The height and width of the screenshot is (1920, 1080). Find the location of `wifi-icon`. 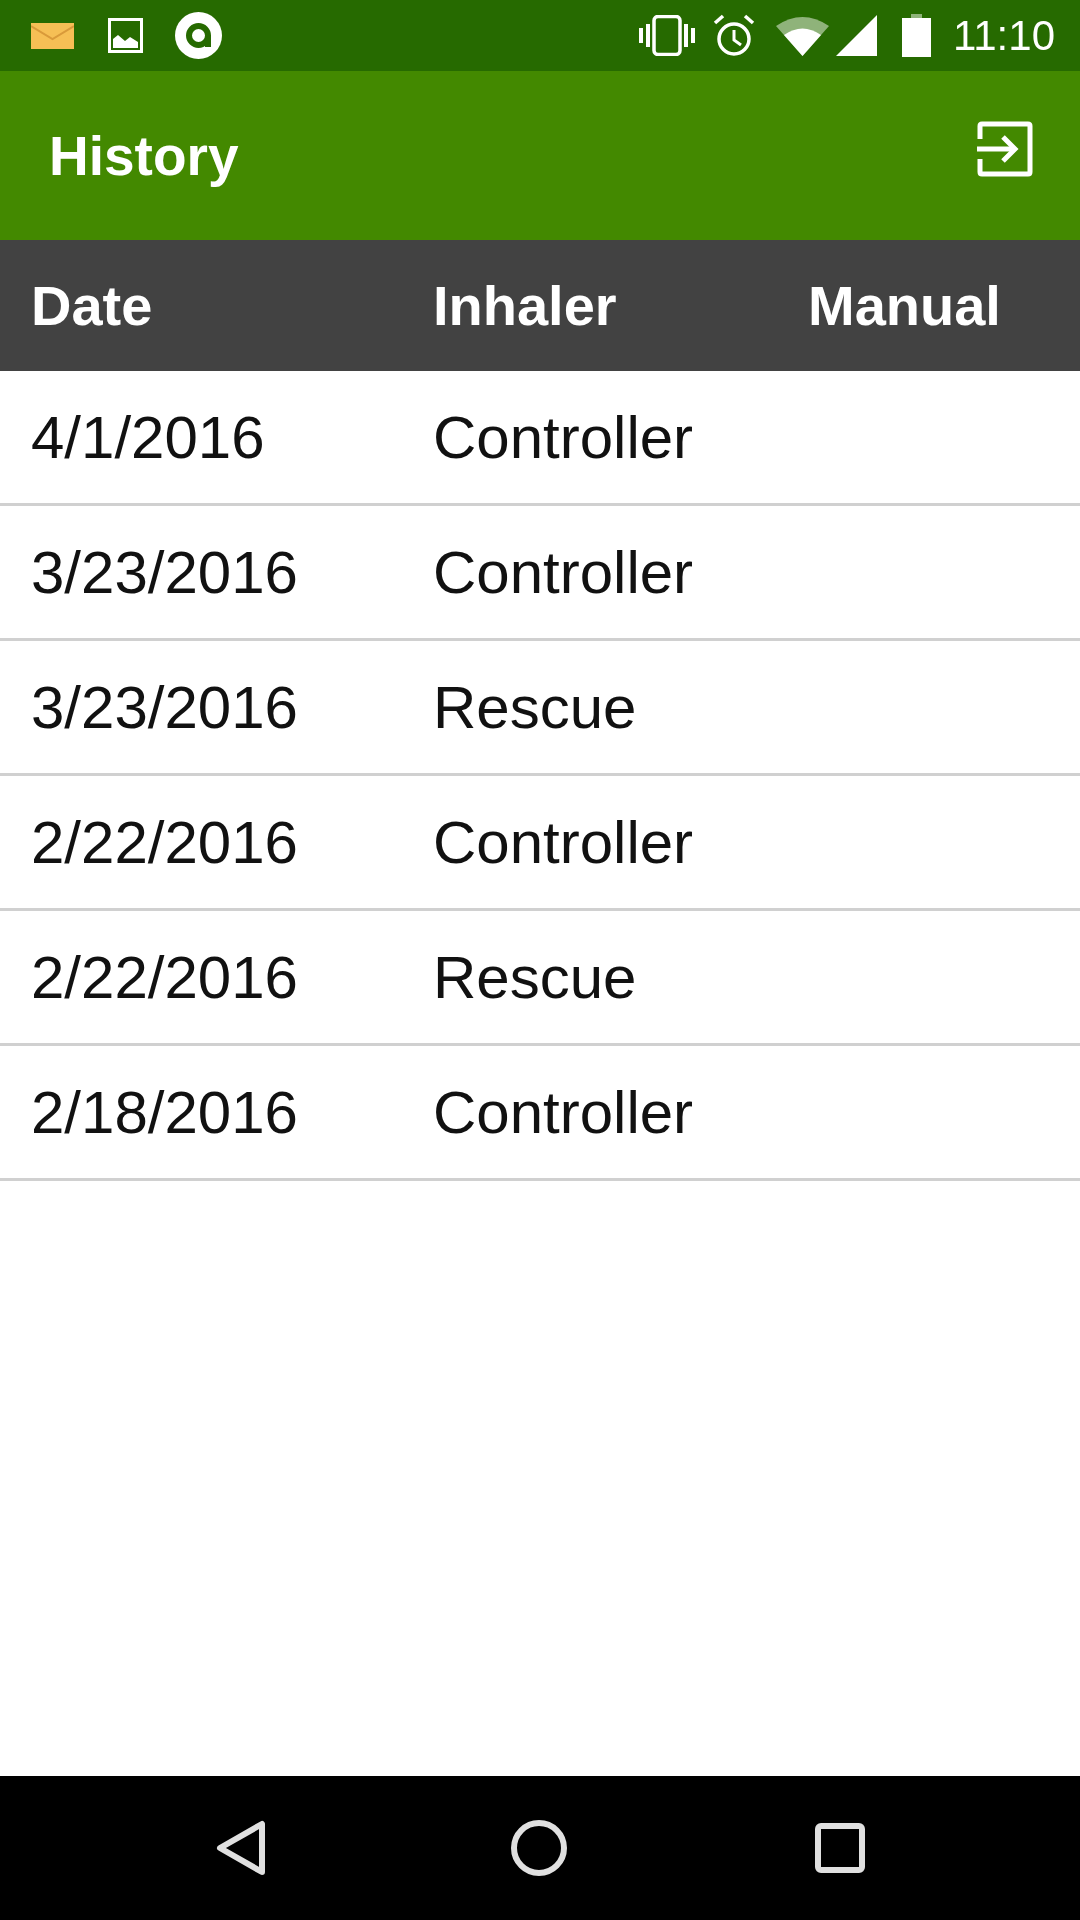

wifi-icon is located at coordinates (802, 35).